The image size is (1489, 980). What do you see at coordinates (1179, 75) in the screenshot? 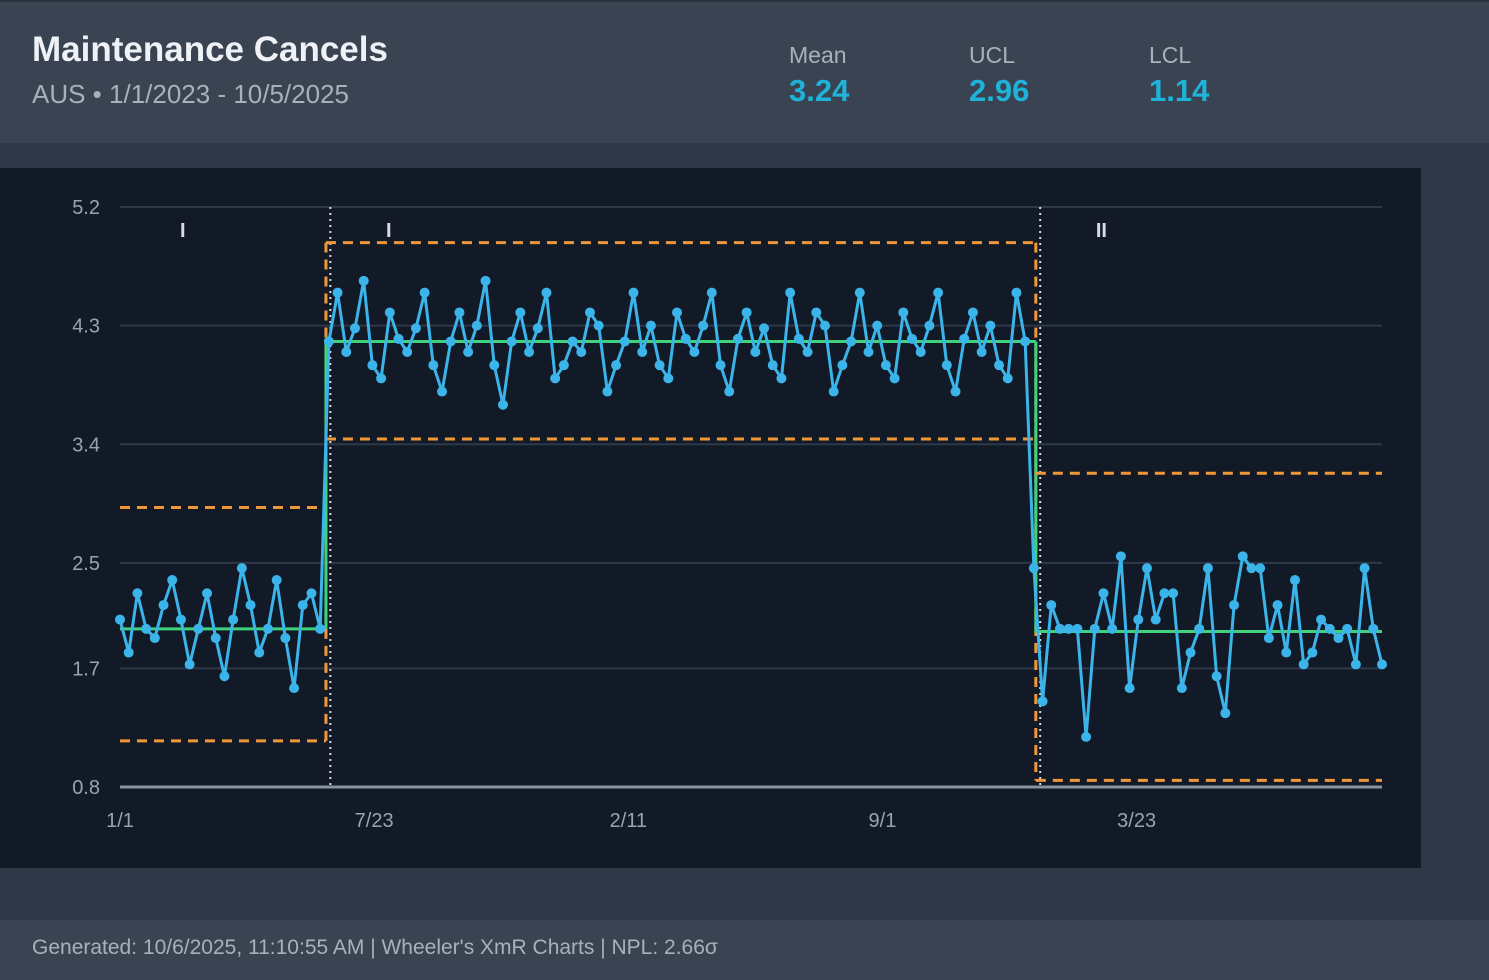
I see `stat-lcl: LCL 1.14` at bounding box center [1179, 75].